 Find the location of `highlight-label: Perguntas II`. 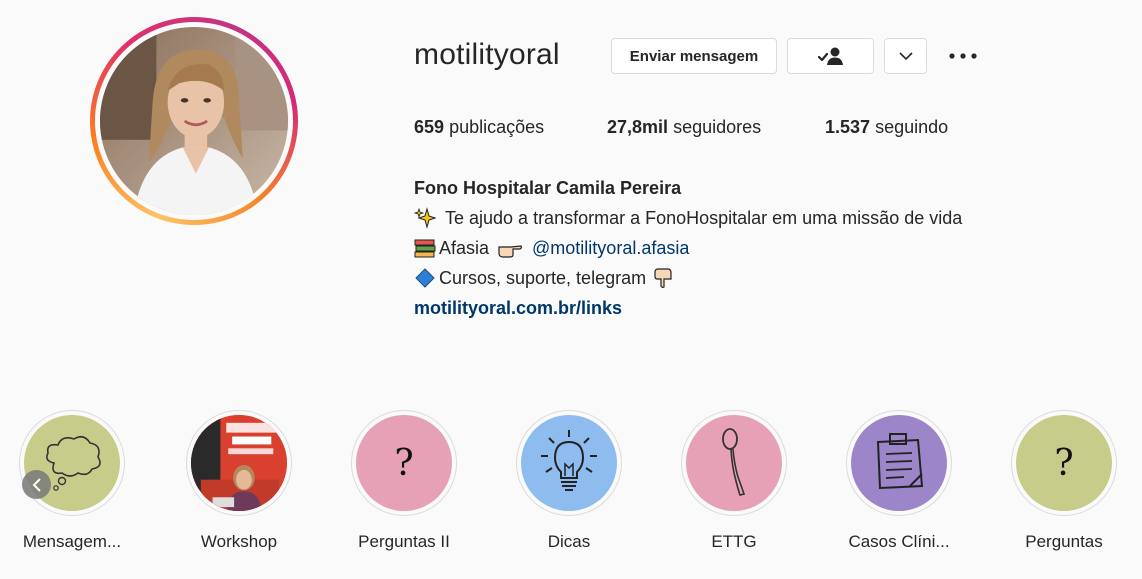

highlight-label: Perguntas II is located at coordinates (404, 541).